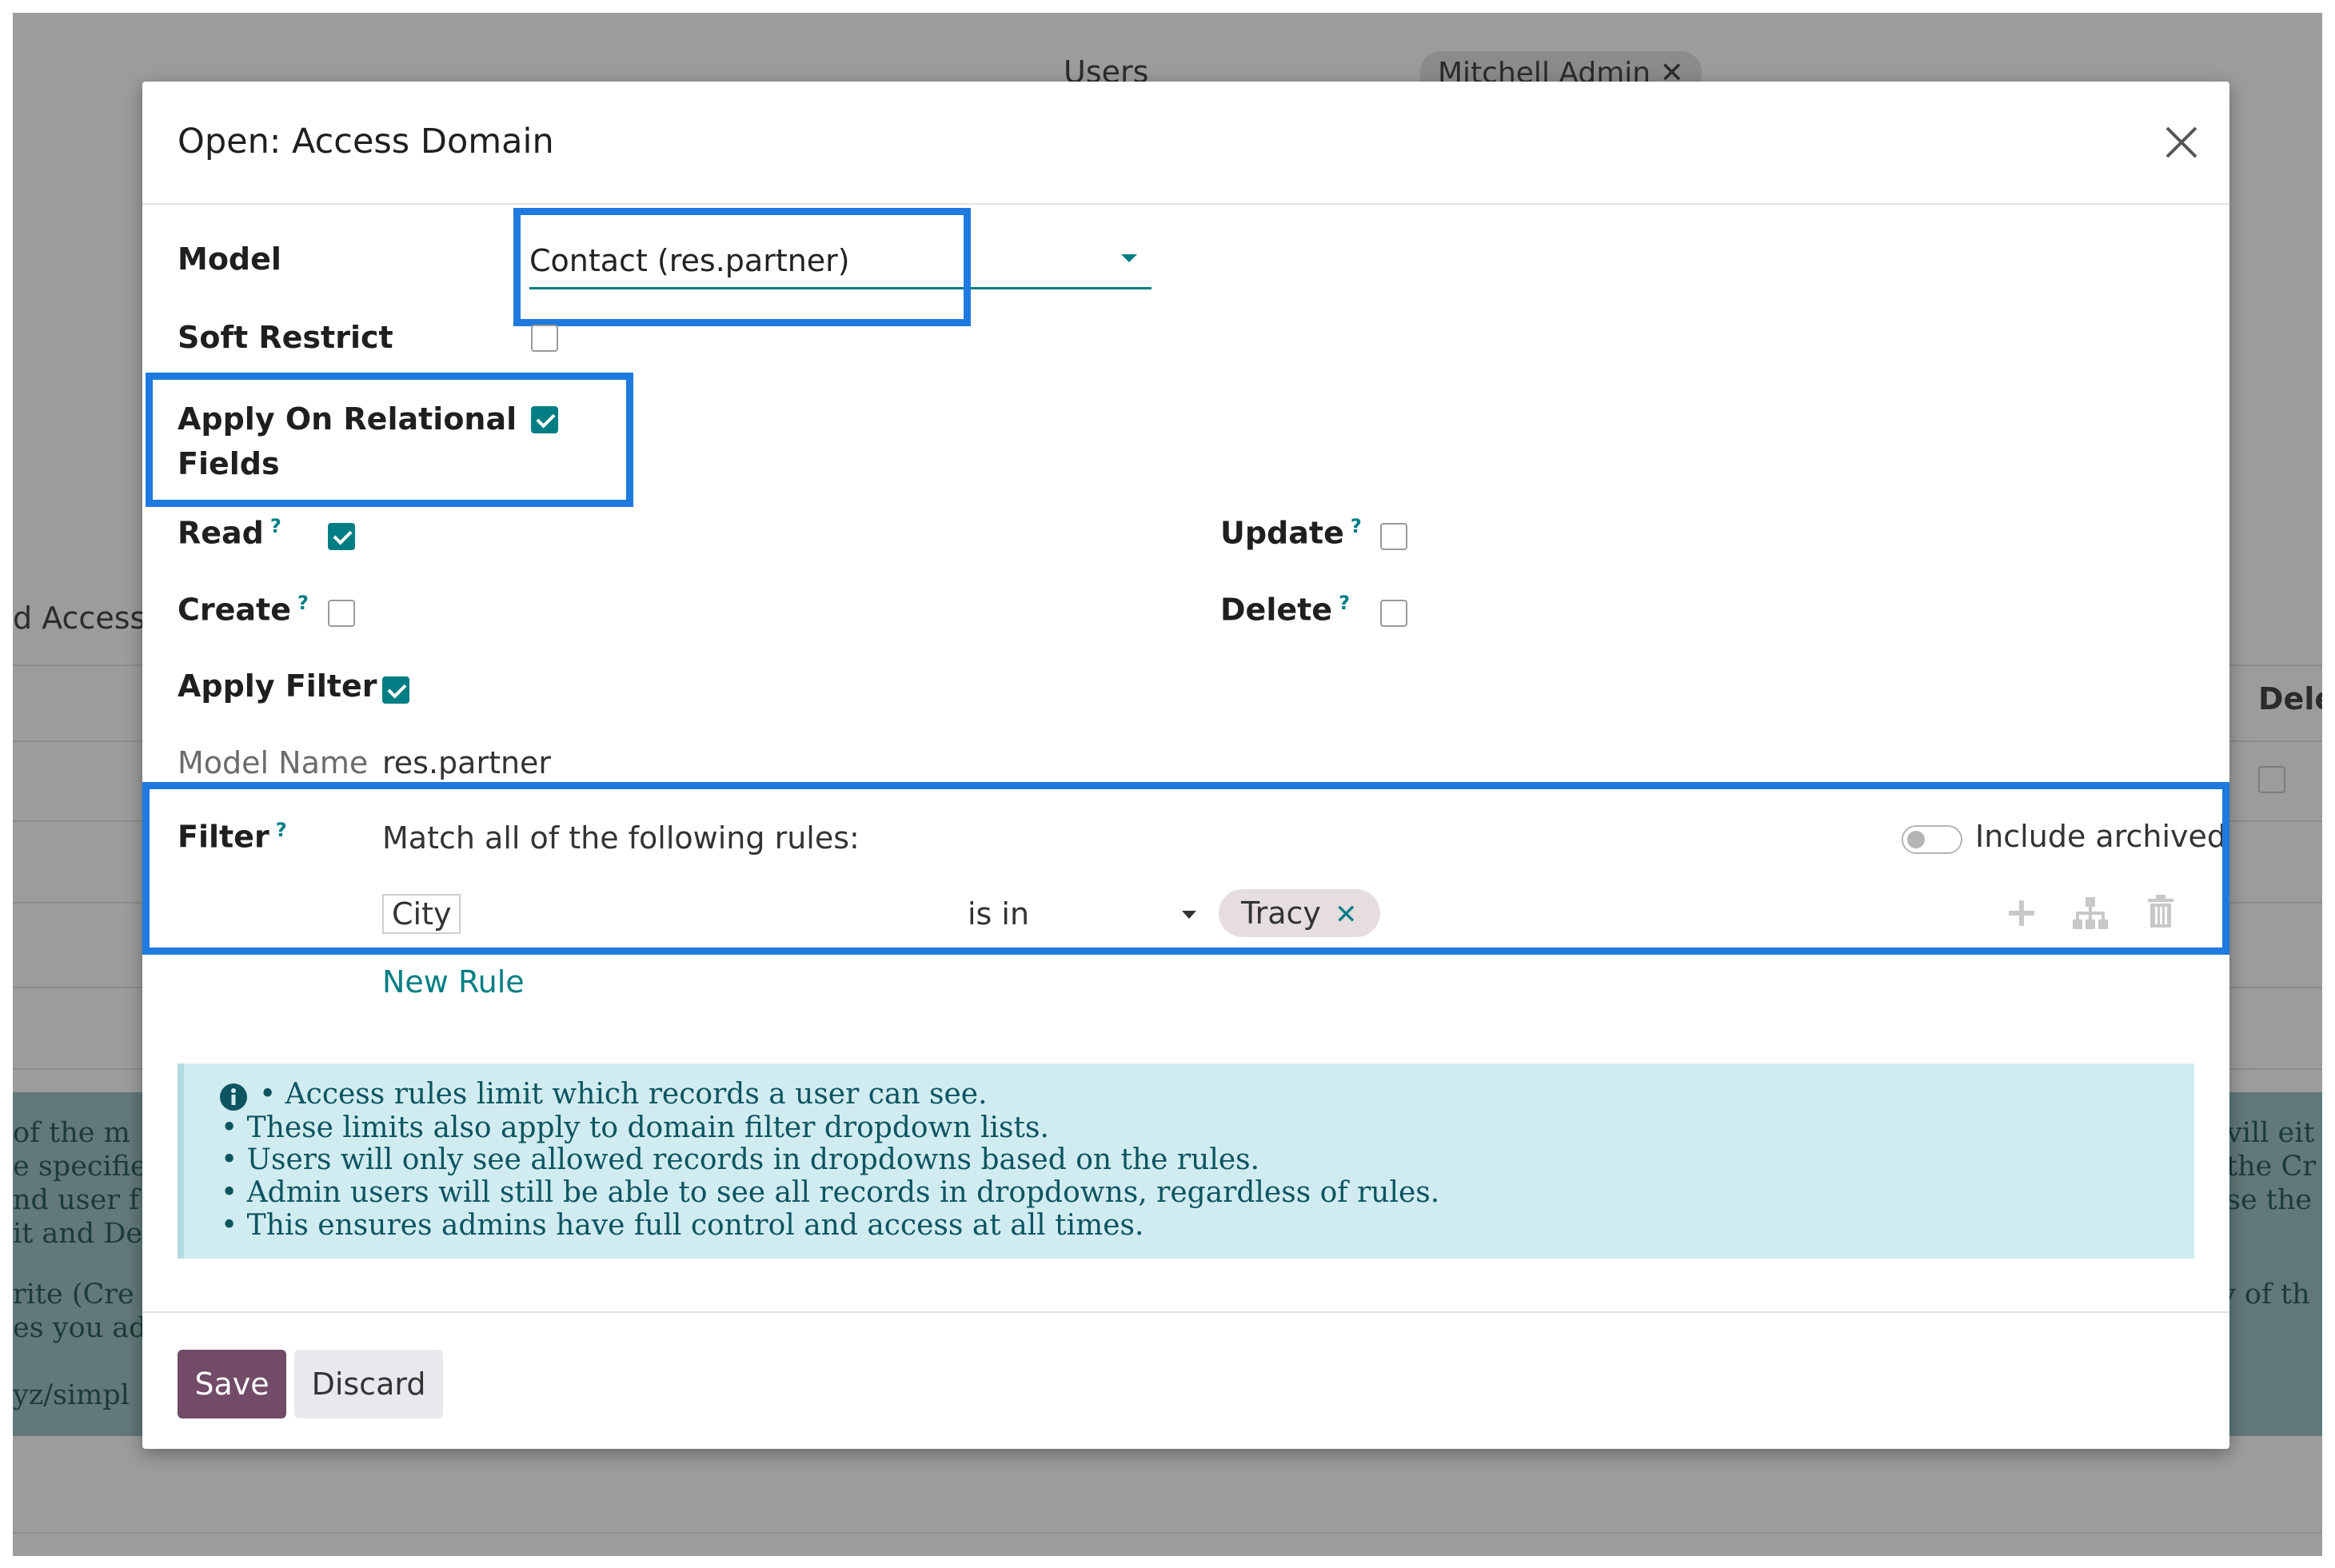 Image resolution: width=2335 pixels, height=1568 pixels. I want to click on close-icon, so click(2181, 142).